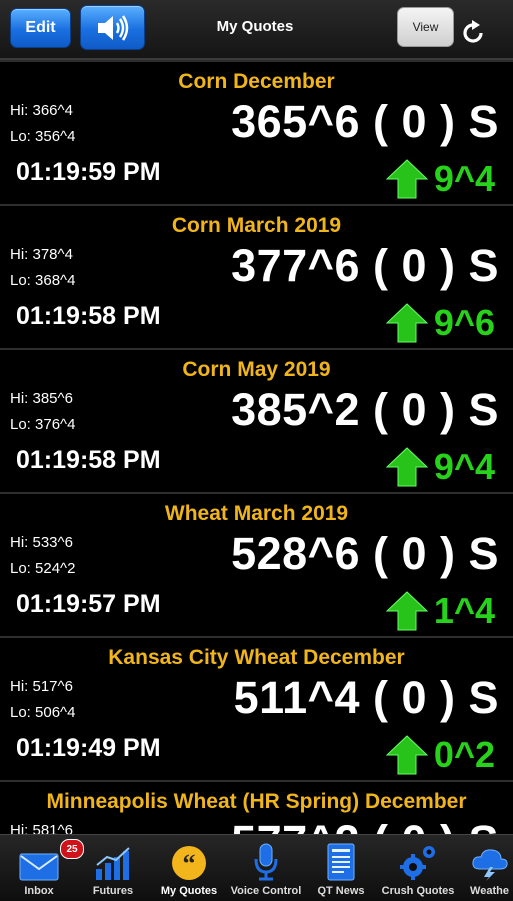  What do you see at coordinates (365, 553) in the screenshot?
I see `last-price: 528^6 ( 0 ) S` at bounding box center [365, 553].